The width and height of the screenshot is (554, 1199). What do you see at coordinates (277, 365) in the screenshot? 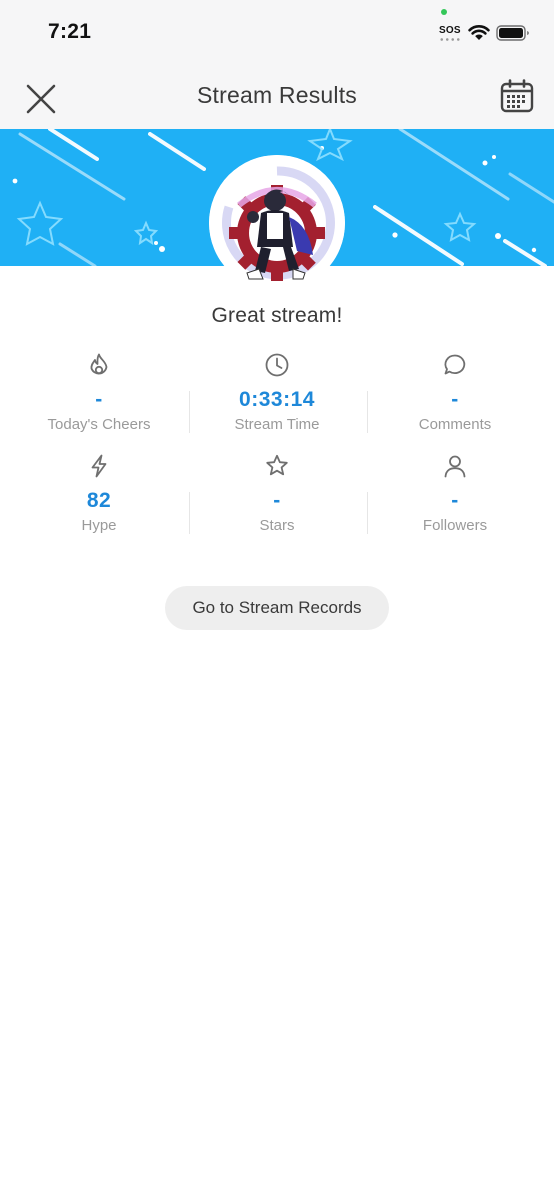
I see `clock-icon` at bounding box center [277, 365].